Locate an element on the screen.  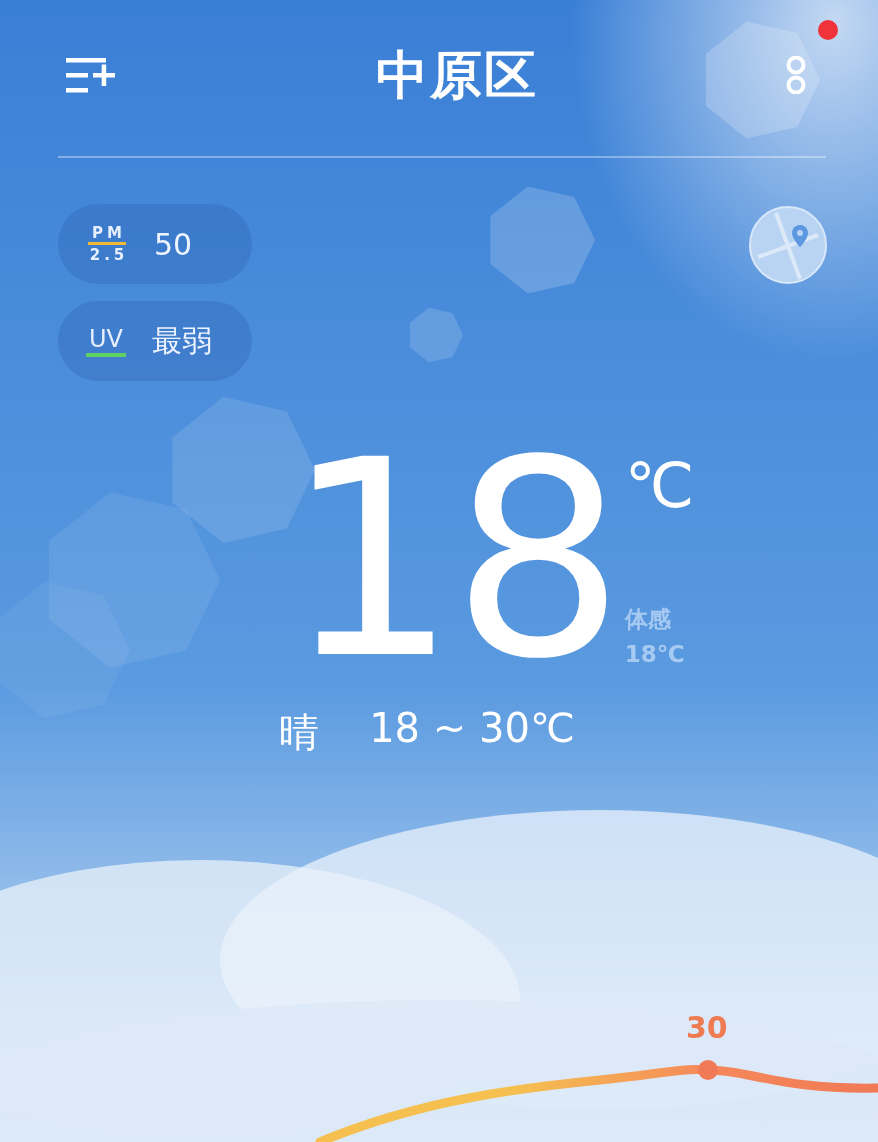
add-city-icon is located at coordinates (92, 75).